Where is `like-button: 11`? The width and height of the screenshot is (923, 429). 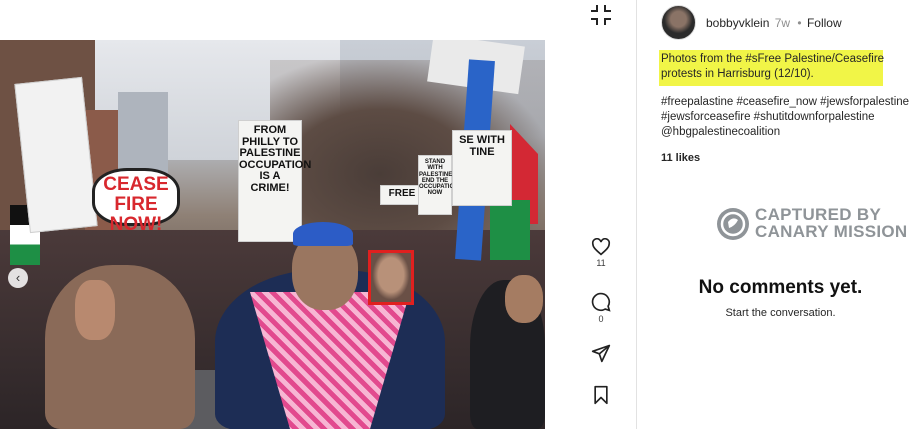 like-button: 11 is located at coordinates (601, 253).